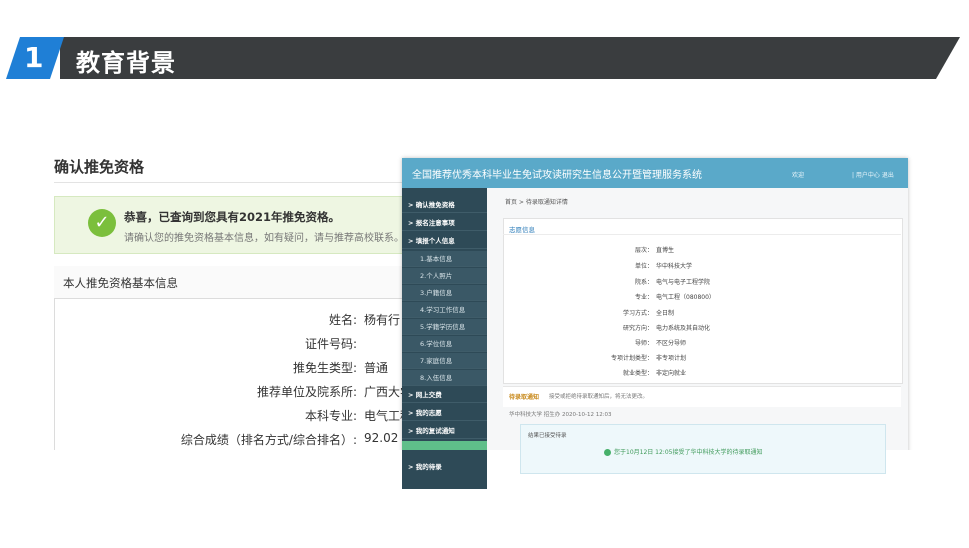  I want to click on sidebar-subitem: 6.学位信息, so click(444, 344).